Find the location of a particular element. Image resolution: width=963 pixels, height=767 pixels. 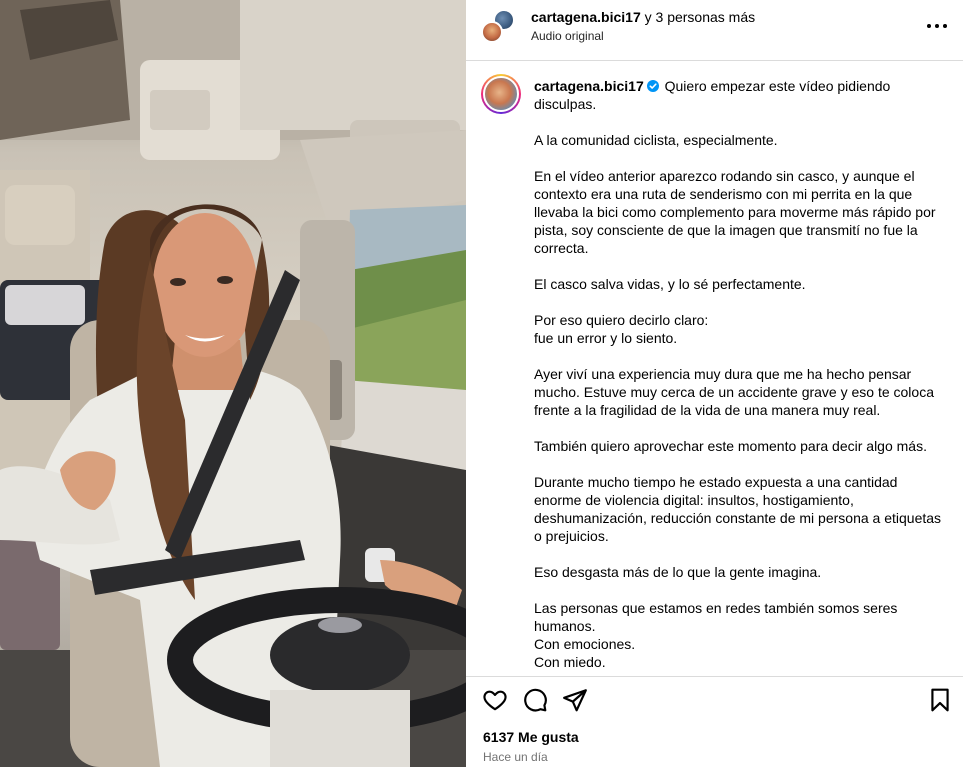

more-icon is located at coordinates (937, 26).